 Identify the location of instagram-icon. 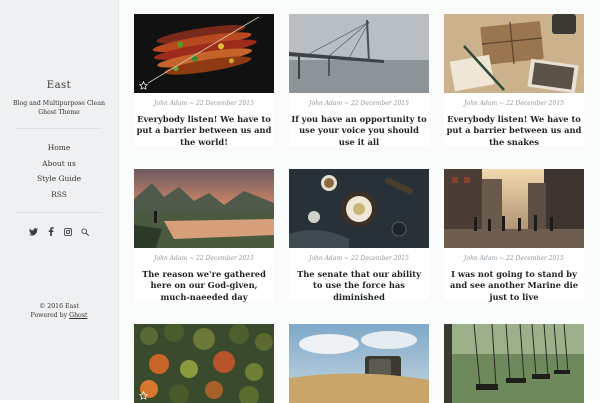
(67, 231).